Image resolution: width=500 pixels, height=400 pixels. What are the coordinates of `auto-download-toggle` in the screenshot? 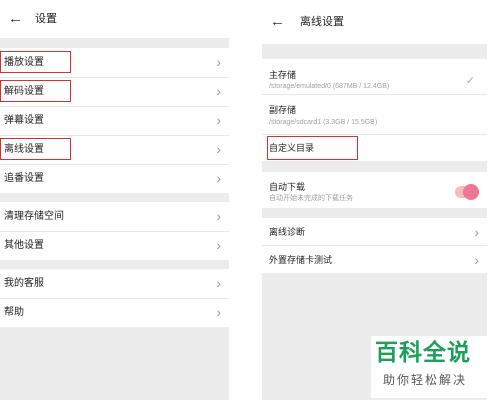 It's located at (467, 192).